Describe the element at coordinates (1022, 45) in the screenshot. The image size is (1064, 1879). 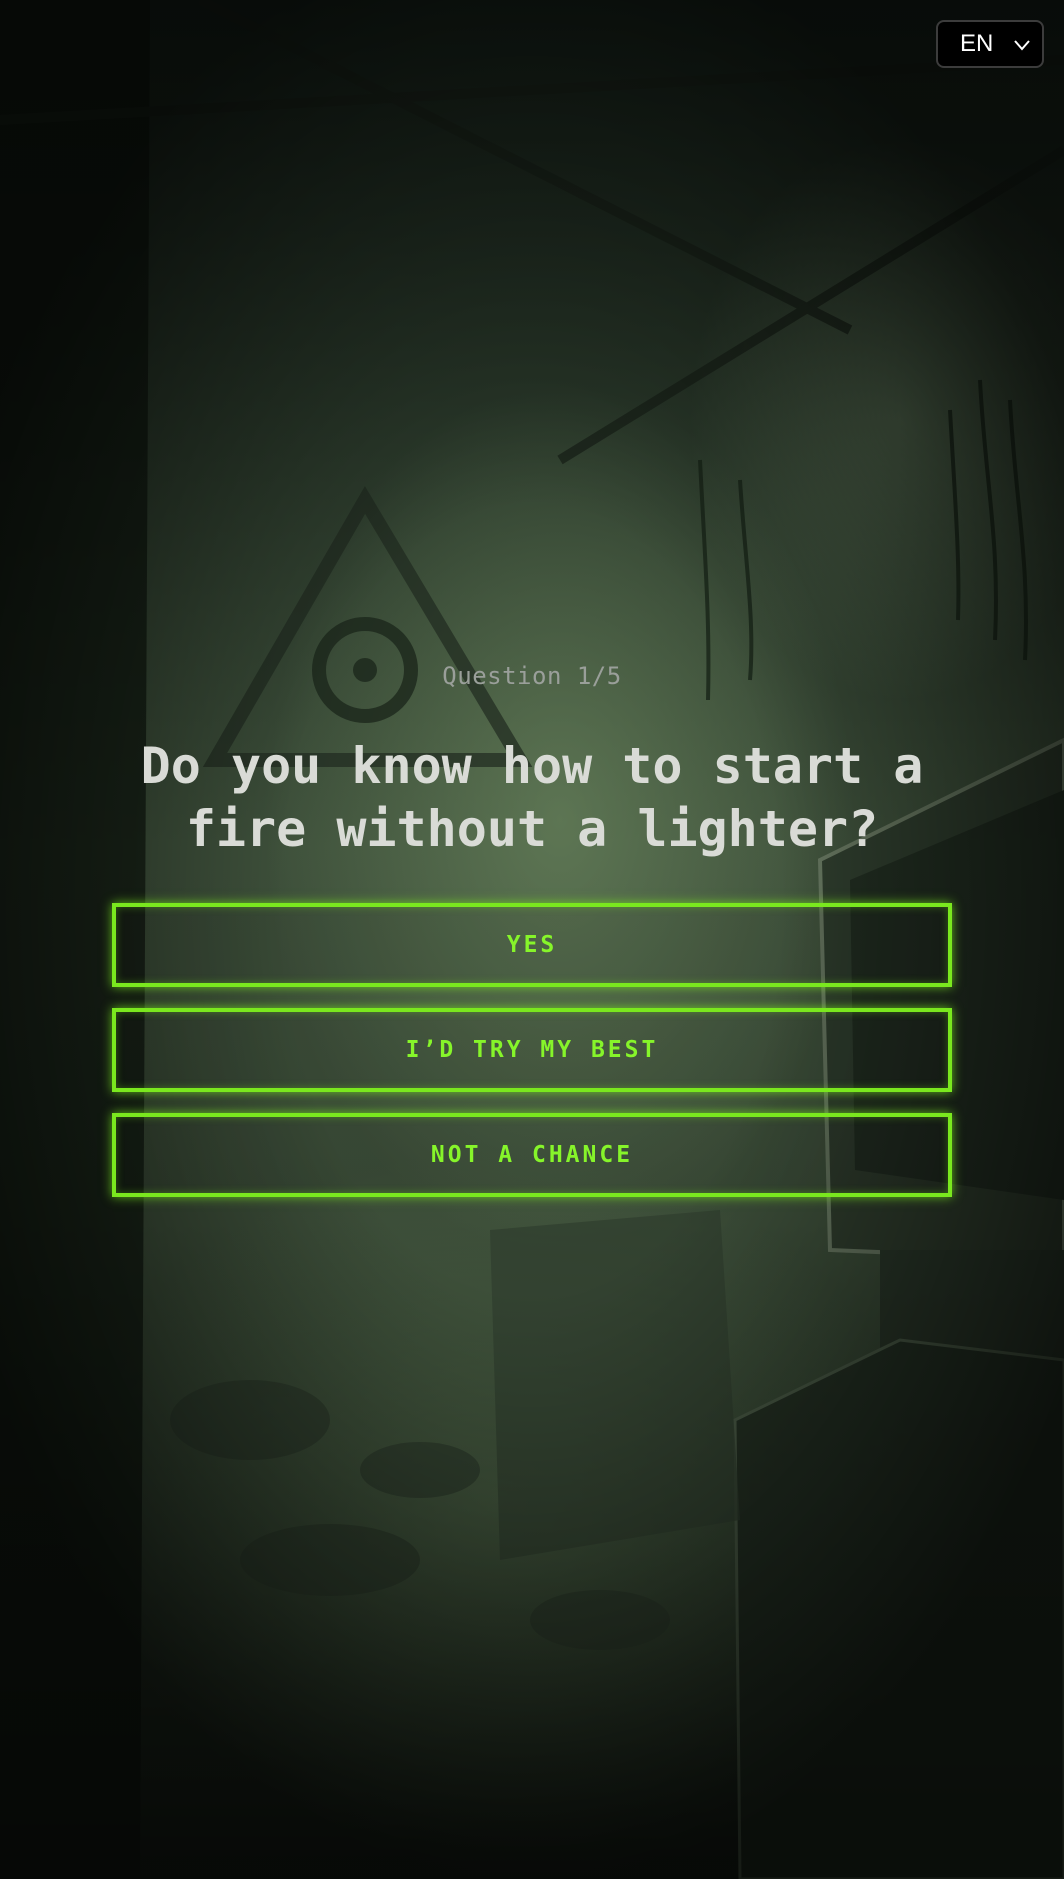
I see `chevron-down-icon` at that location.